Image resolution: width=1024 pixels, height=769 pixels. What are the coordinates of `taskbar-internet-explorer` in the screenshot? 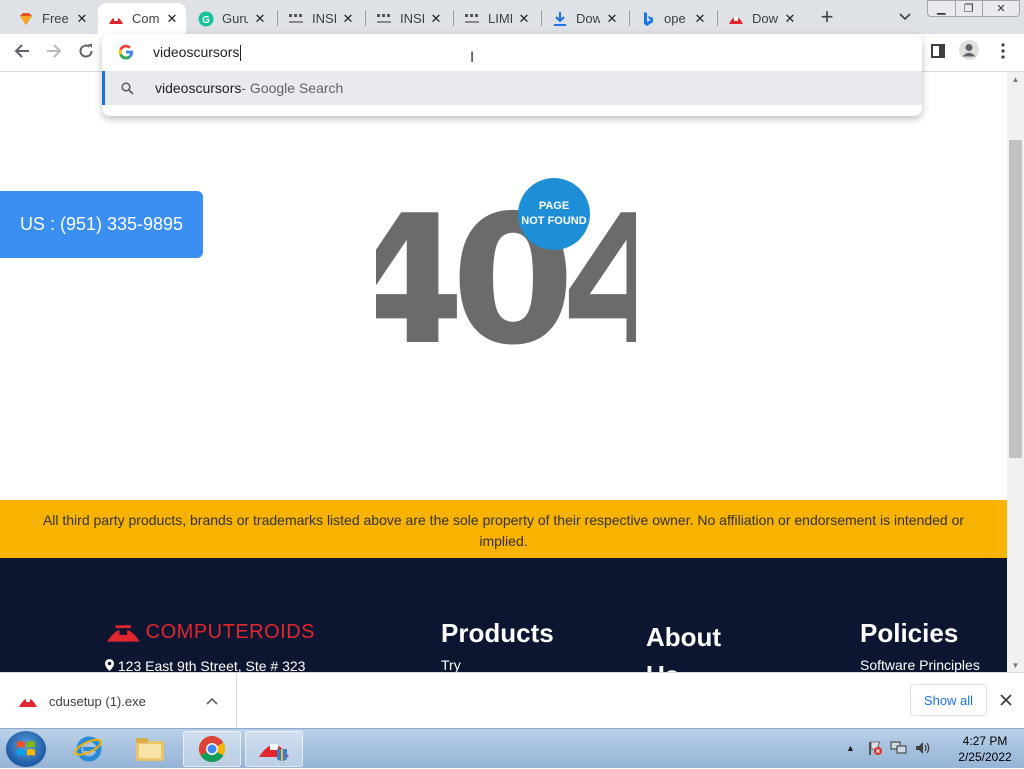 It's located at (89, 749).